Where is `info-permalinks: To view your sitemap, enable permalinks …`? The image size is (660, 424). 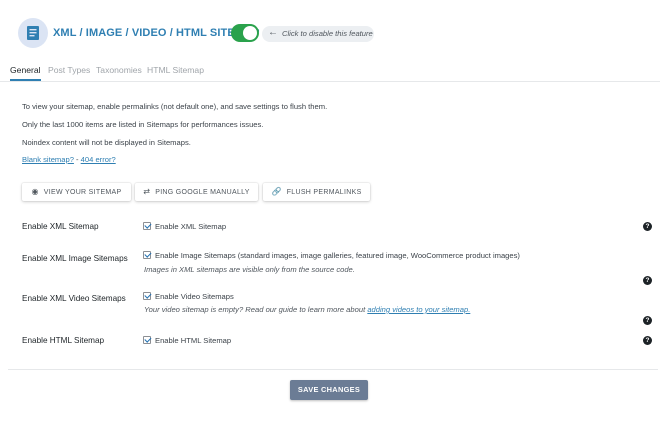
info-permalinks: To view your sitemap, enable permalinks … is located at coordinates (175, 106).